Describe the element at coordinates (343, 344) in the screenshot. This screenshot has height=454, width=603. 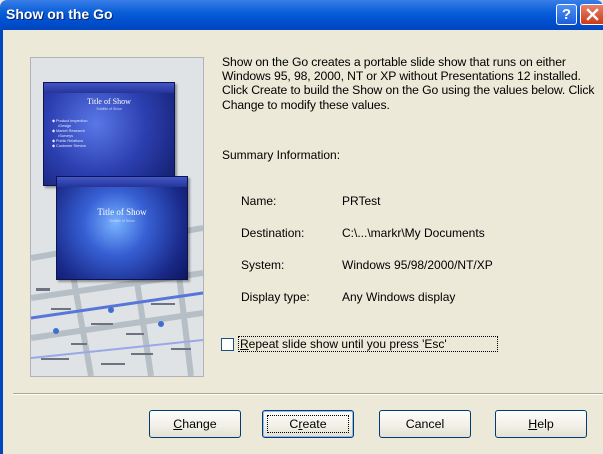
I see `repeat-slide-show-label: Repeat slide show until you press 'Esc'` at that location.